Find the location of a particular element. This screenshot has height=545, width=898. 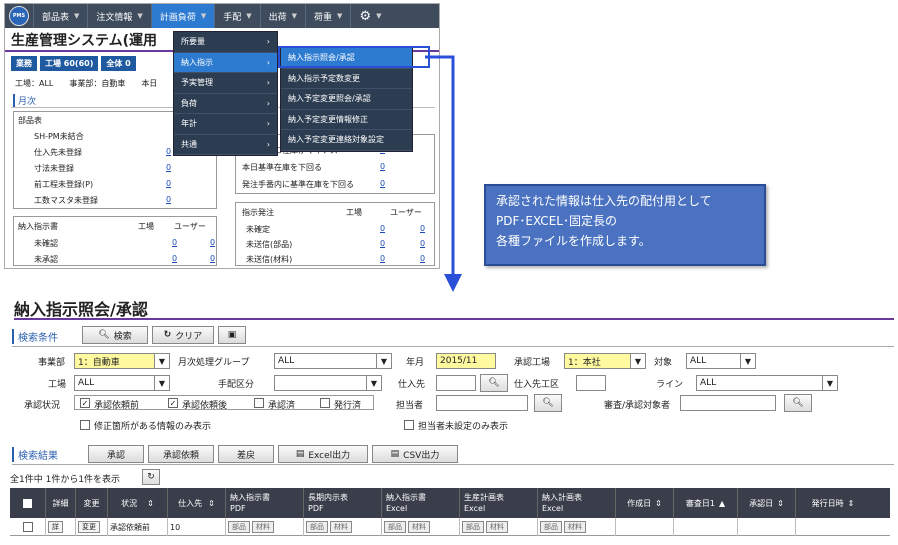

select-all-column is located at coordinates (28, 503).